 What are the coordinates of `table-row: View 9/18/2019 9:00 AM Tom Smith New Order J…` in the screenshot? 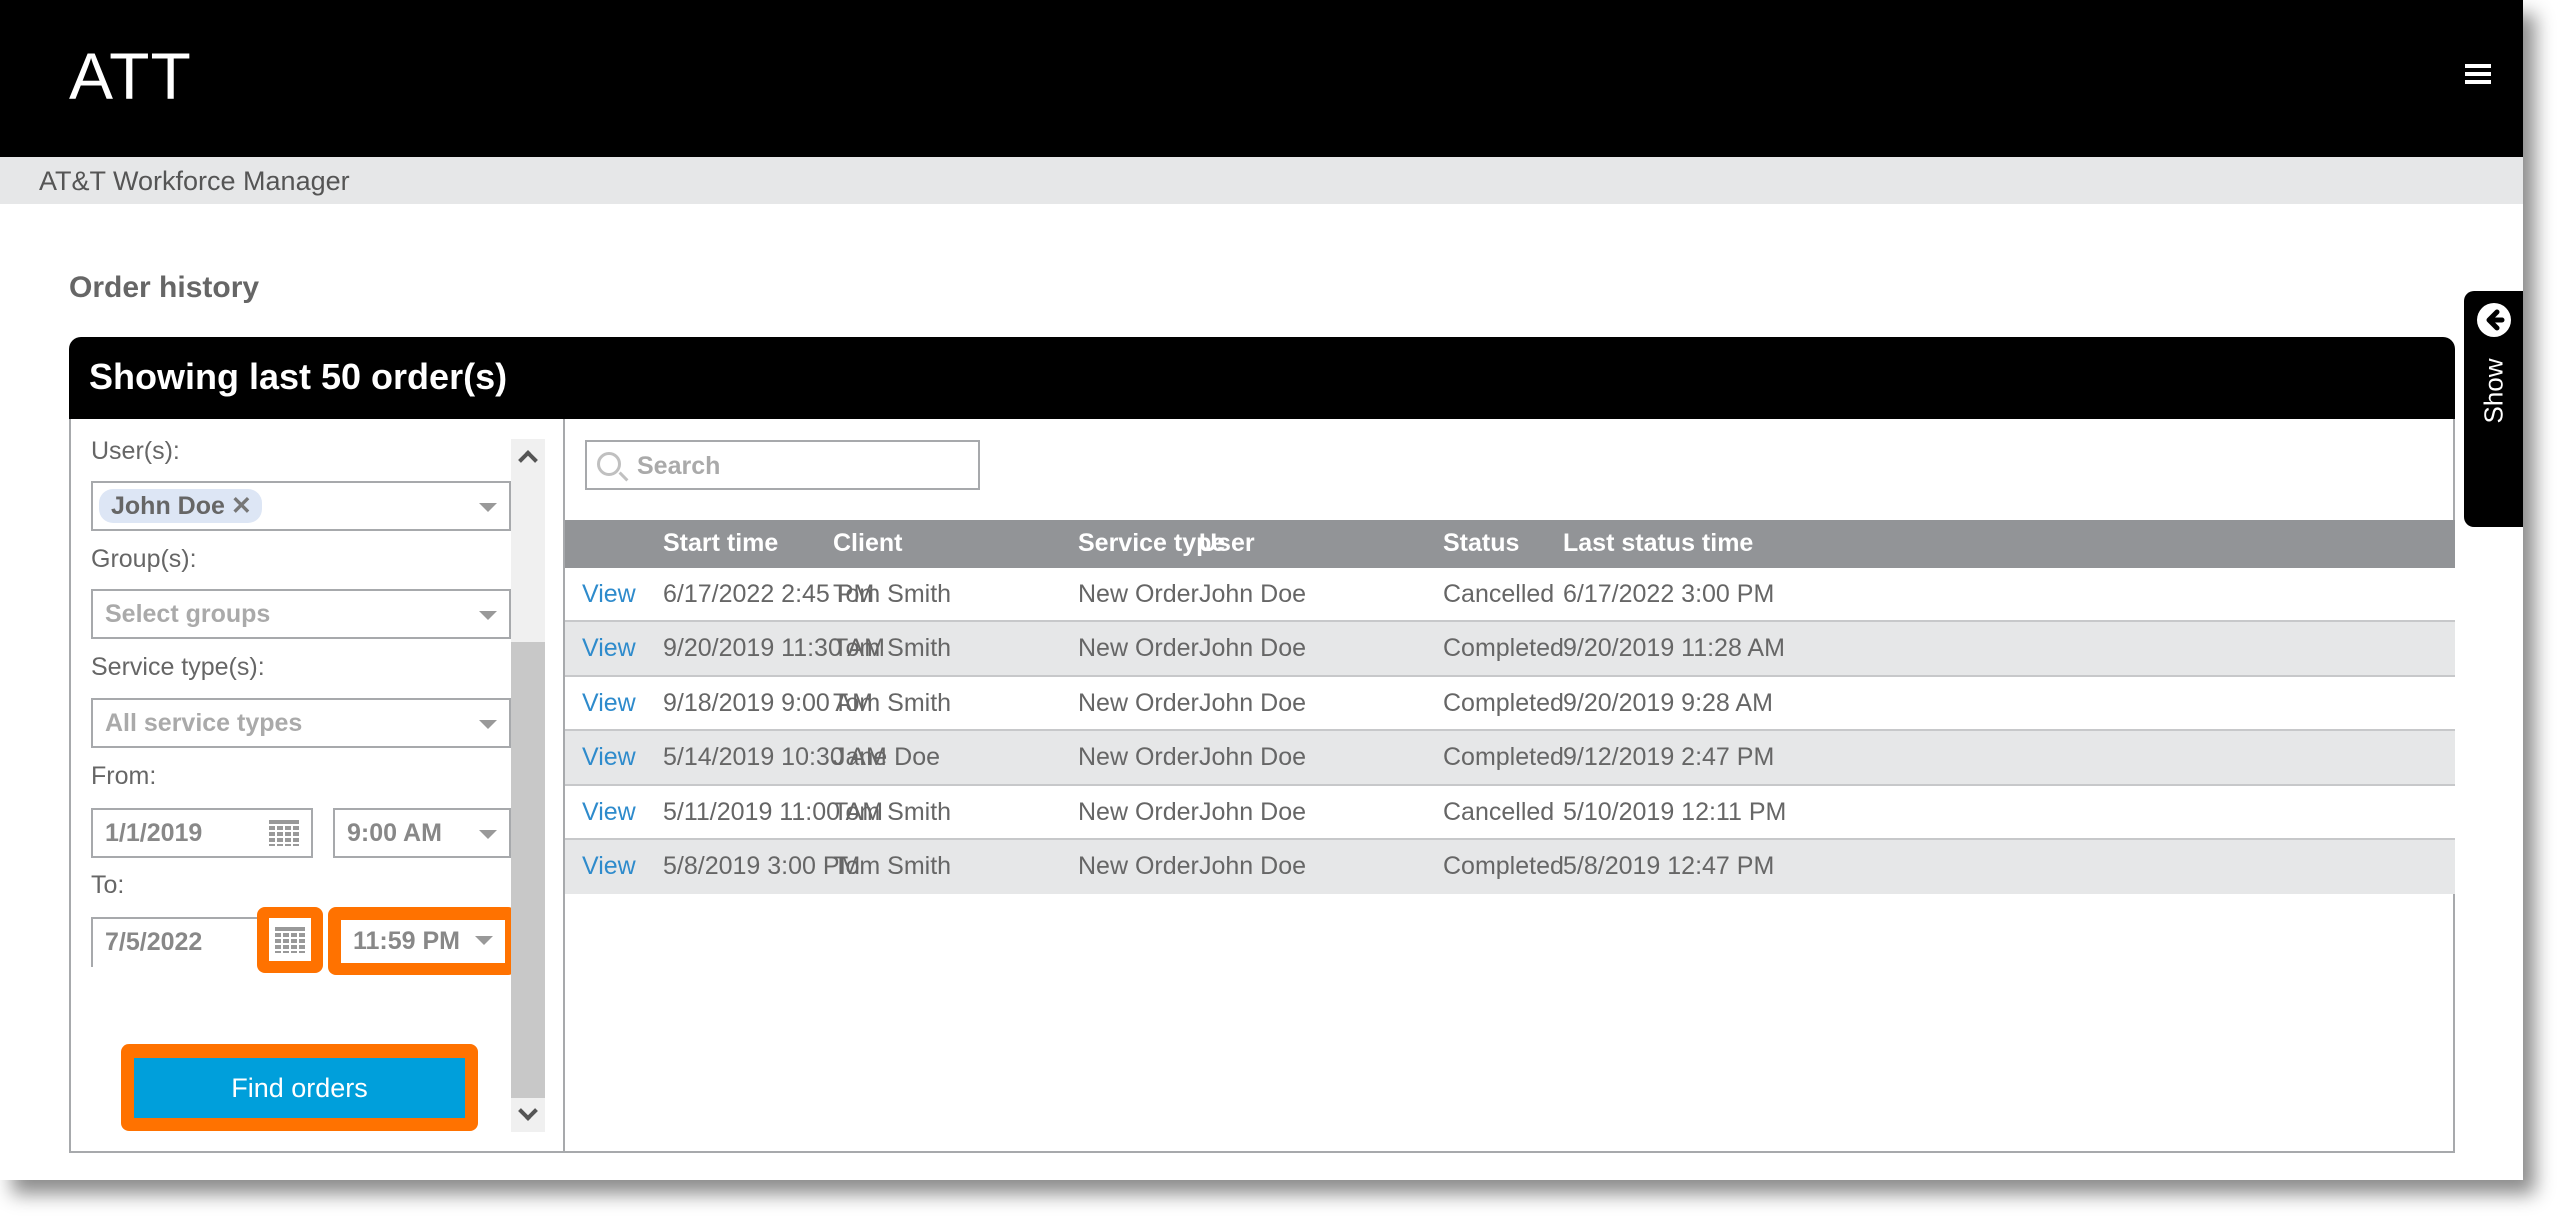 It's located at (1510, 704).